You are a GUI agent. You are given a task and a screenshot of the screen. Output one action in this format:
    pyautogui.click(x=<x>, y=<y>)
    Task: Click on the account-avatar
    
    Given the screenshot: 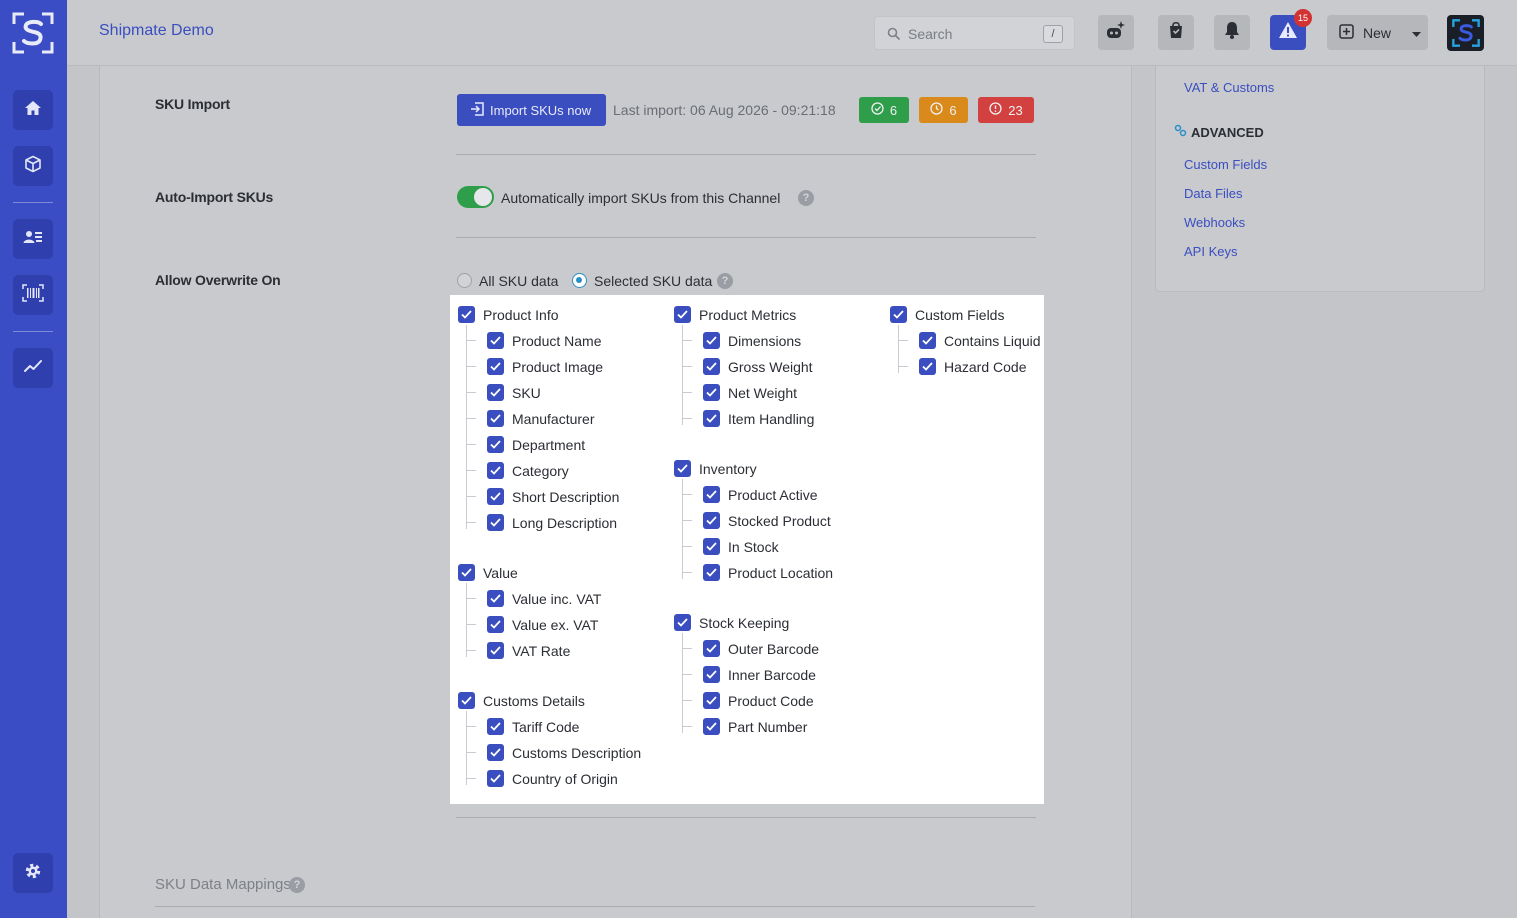 What is the action you would take?
    pyautogui.click(x=1465, y=33)
    